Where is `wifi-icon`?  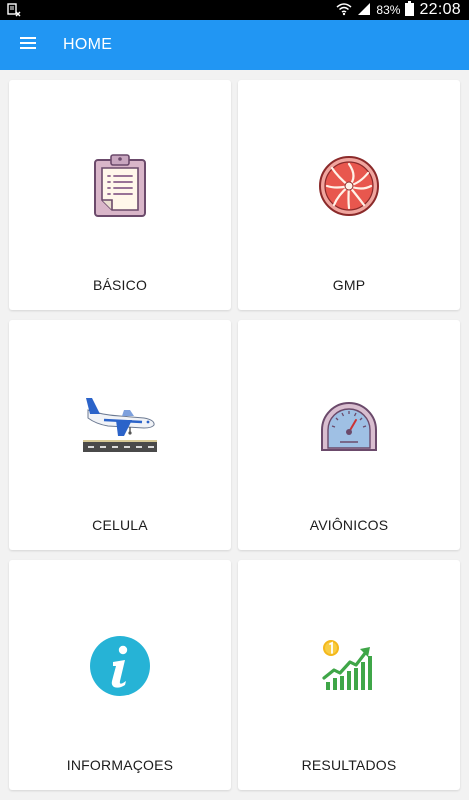 wifi-icon is located at coordinates (344, 10).